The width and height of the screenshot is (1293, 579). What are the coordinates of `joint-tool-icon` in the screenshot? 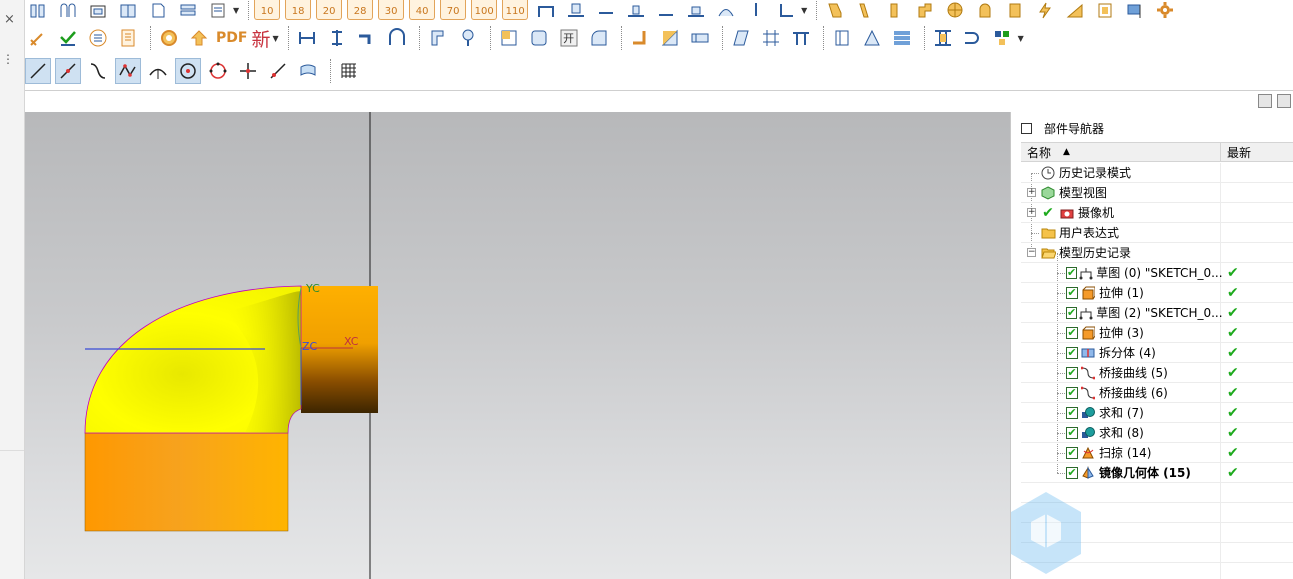 It's located at (925, 10).